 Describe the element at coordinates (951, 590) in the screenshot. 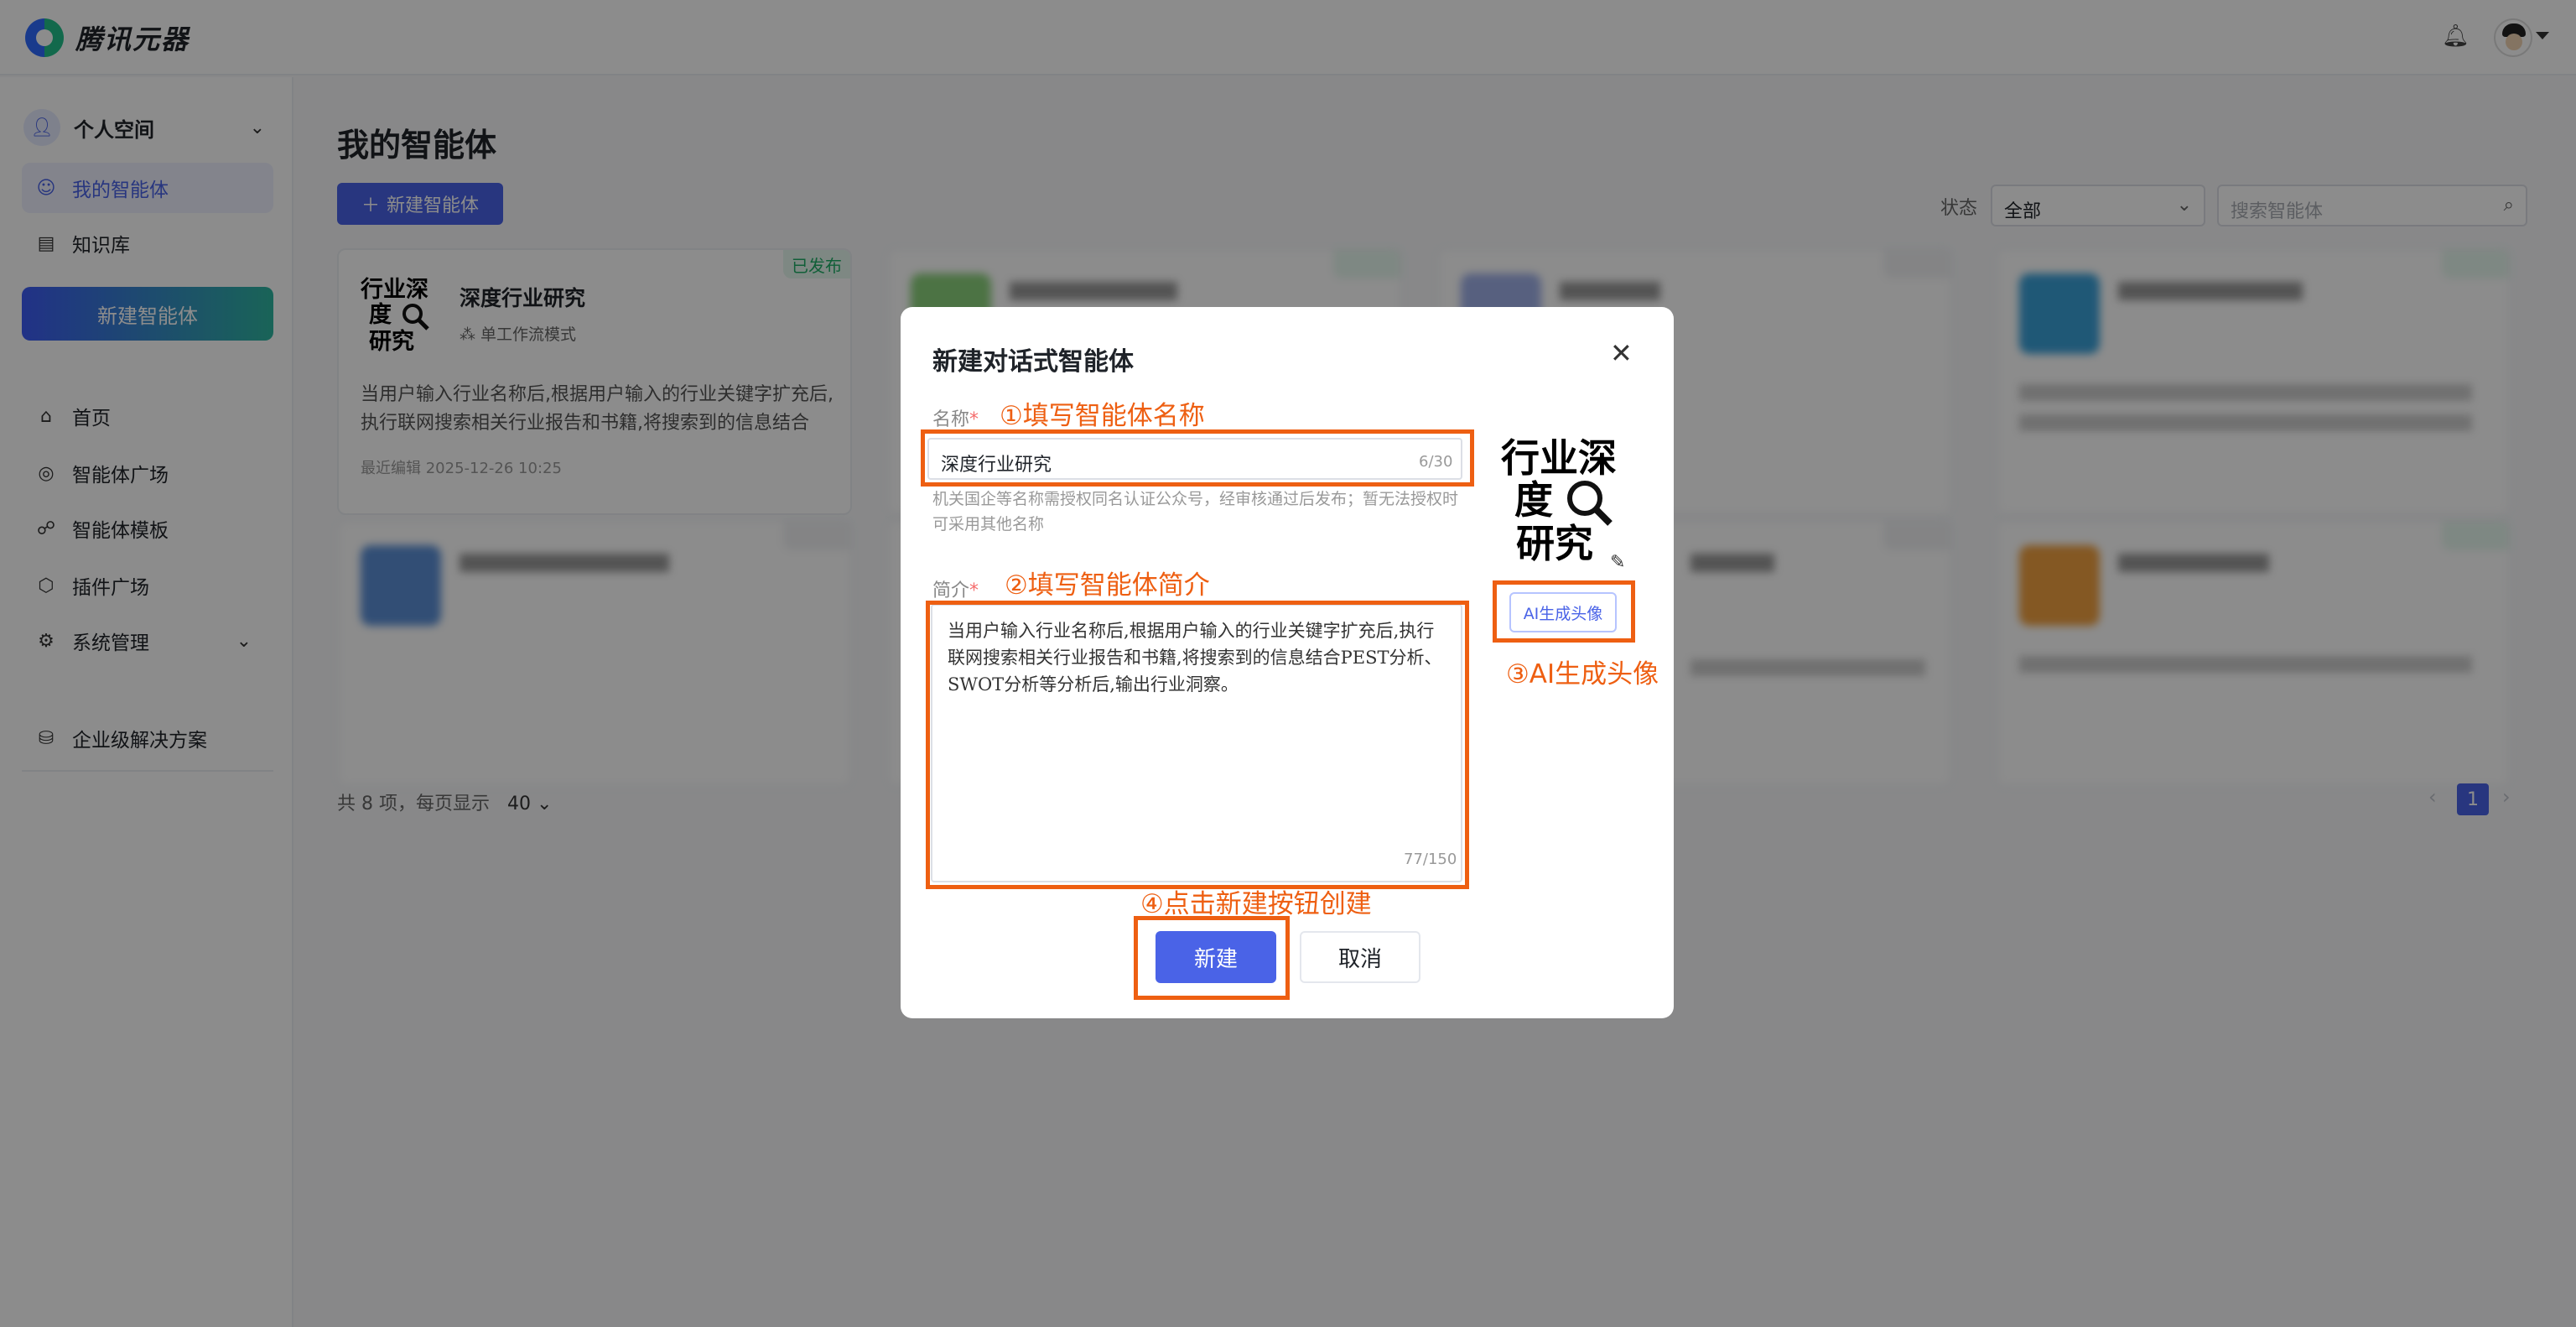

I see `intro-label-text: 简介` at that location.